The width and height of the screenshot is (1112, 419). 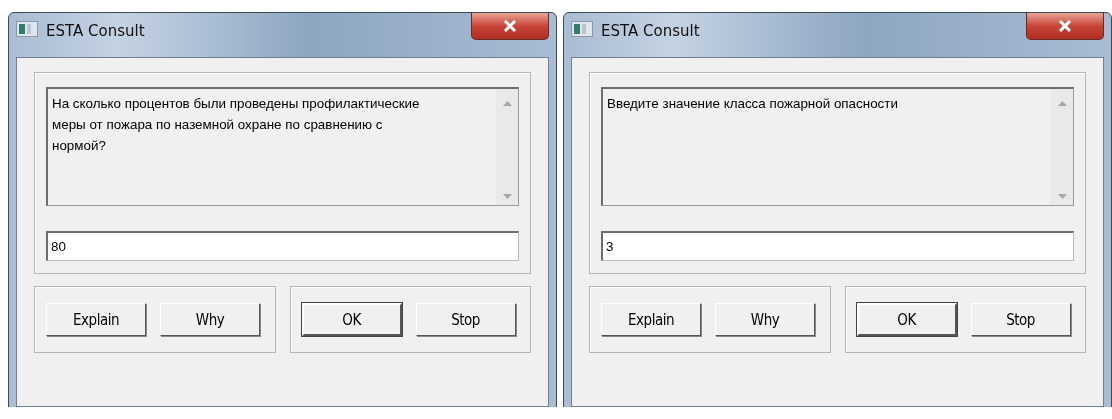 I want to click on answer-field: 80, so click(x=282, y=246).